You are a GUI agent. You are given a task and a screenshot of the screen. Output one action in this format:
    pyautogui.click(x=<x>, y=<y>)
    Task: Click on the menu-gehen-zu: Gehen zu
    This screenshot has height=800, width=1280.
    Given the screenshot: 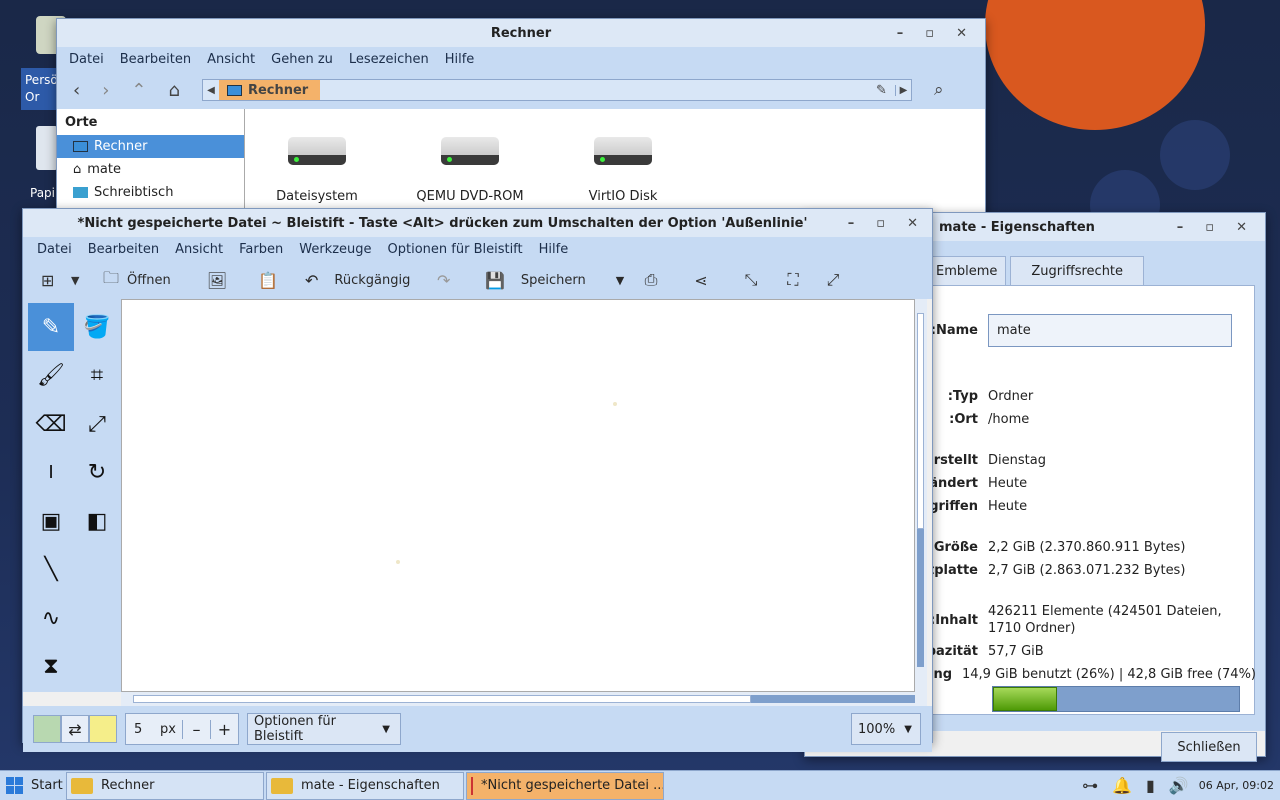 What is the action you would take?
    pyautogui.click(x=302, y=59)
    